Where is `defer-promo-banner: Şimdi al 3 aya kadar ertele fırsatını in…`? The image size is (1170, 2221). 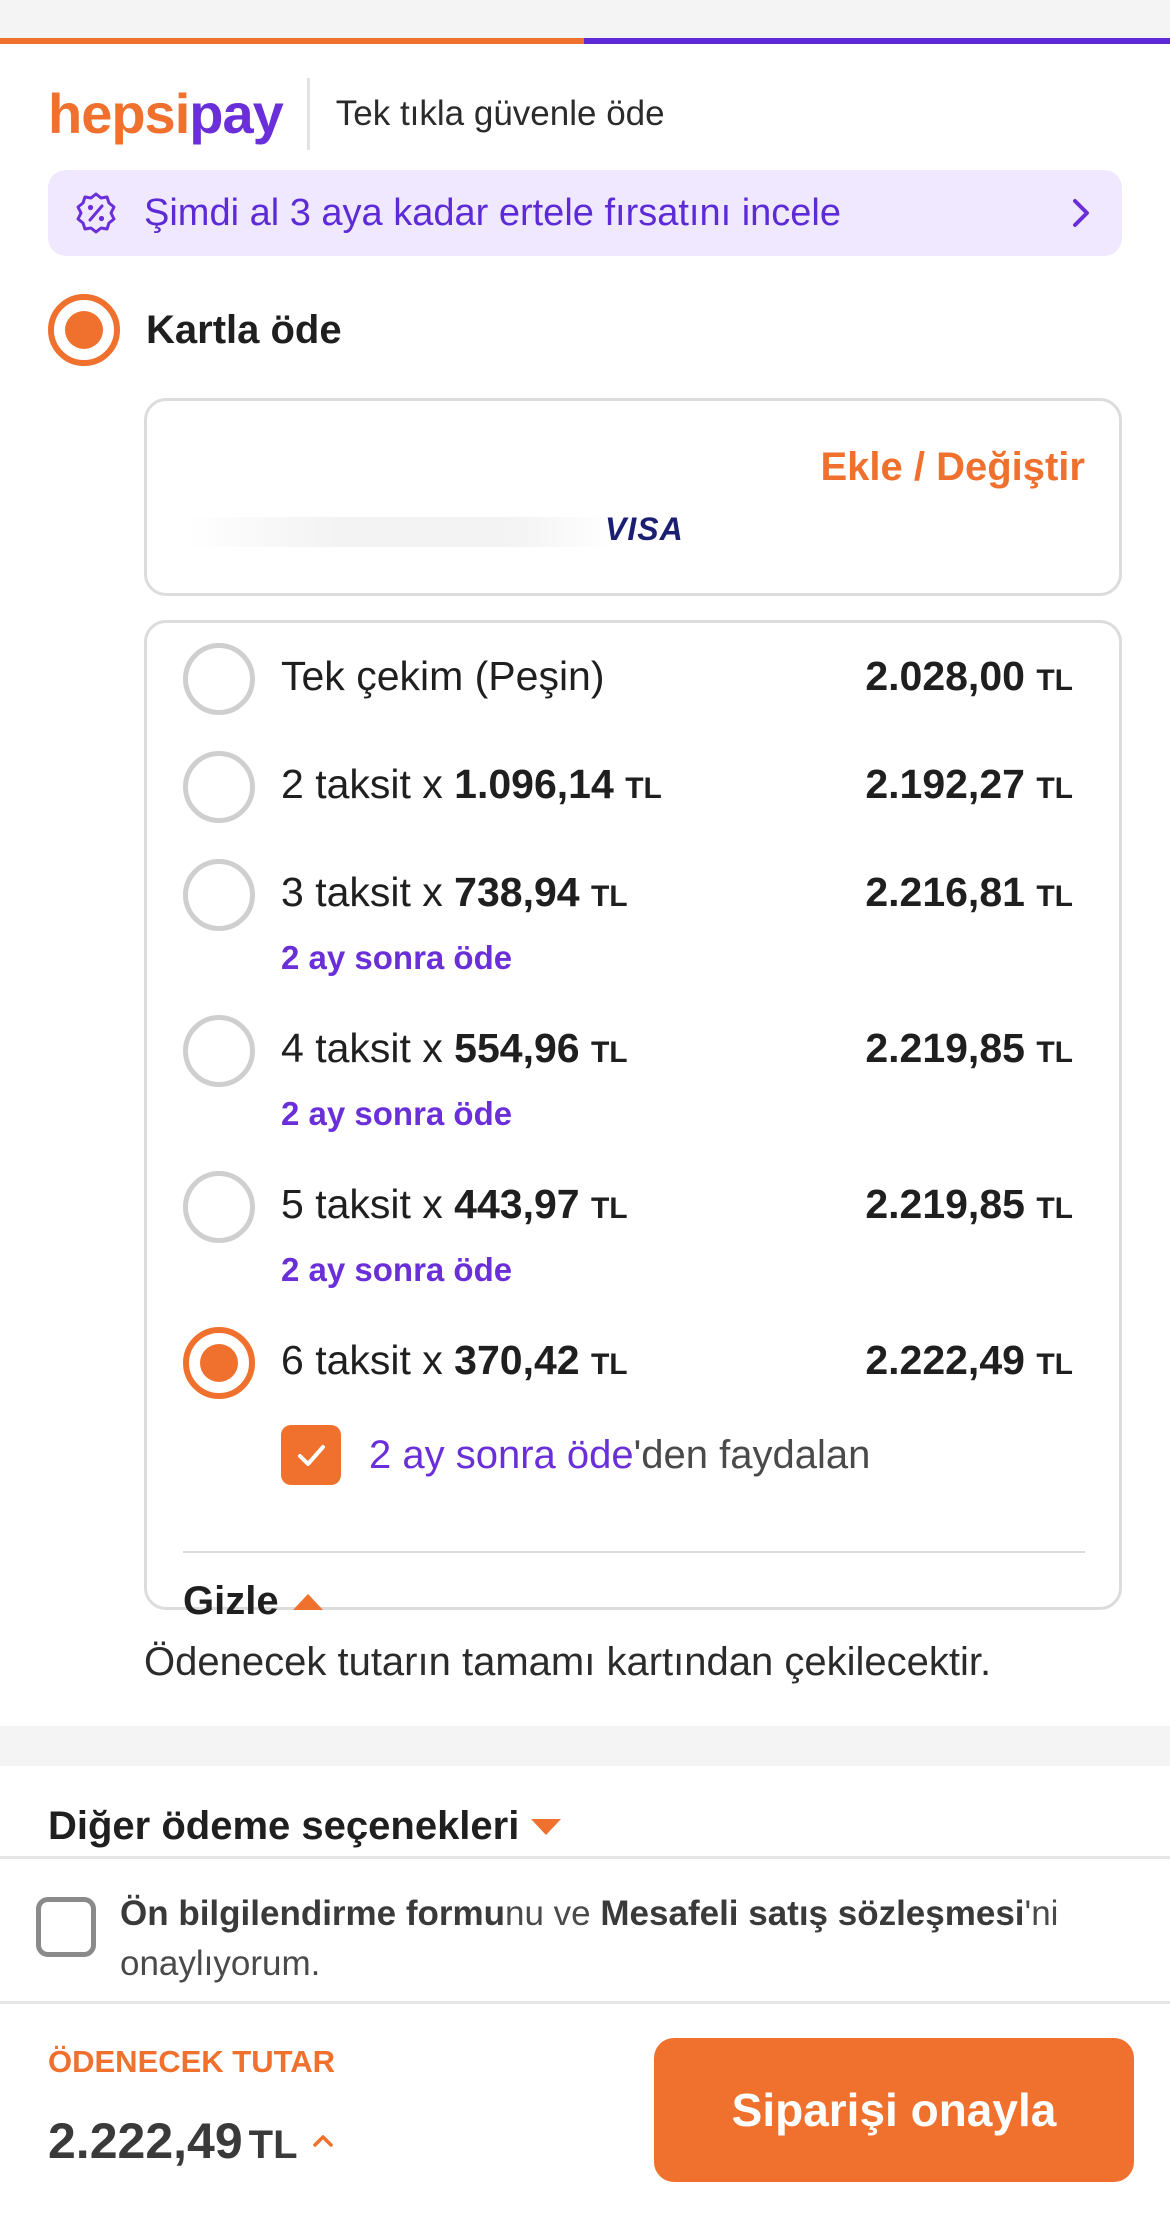 defer-promo-banner: Şimdi al 3 aya kadar ertele fırsatını in… is located at coordinates (585, 213).